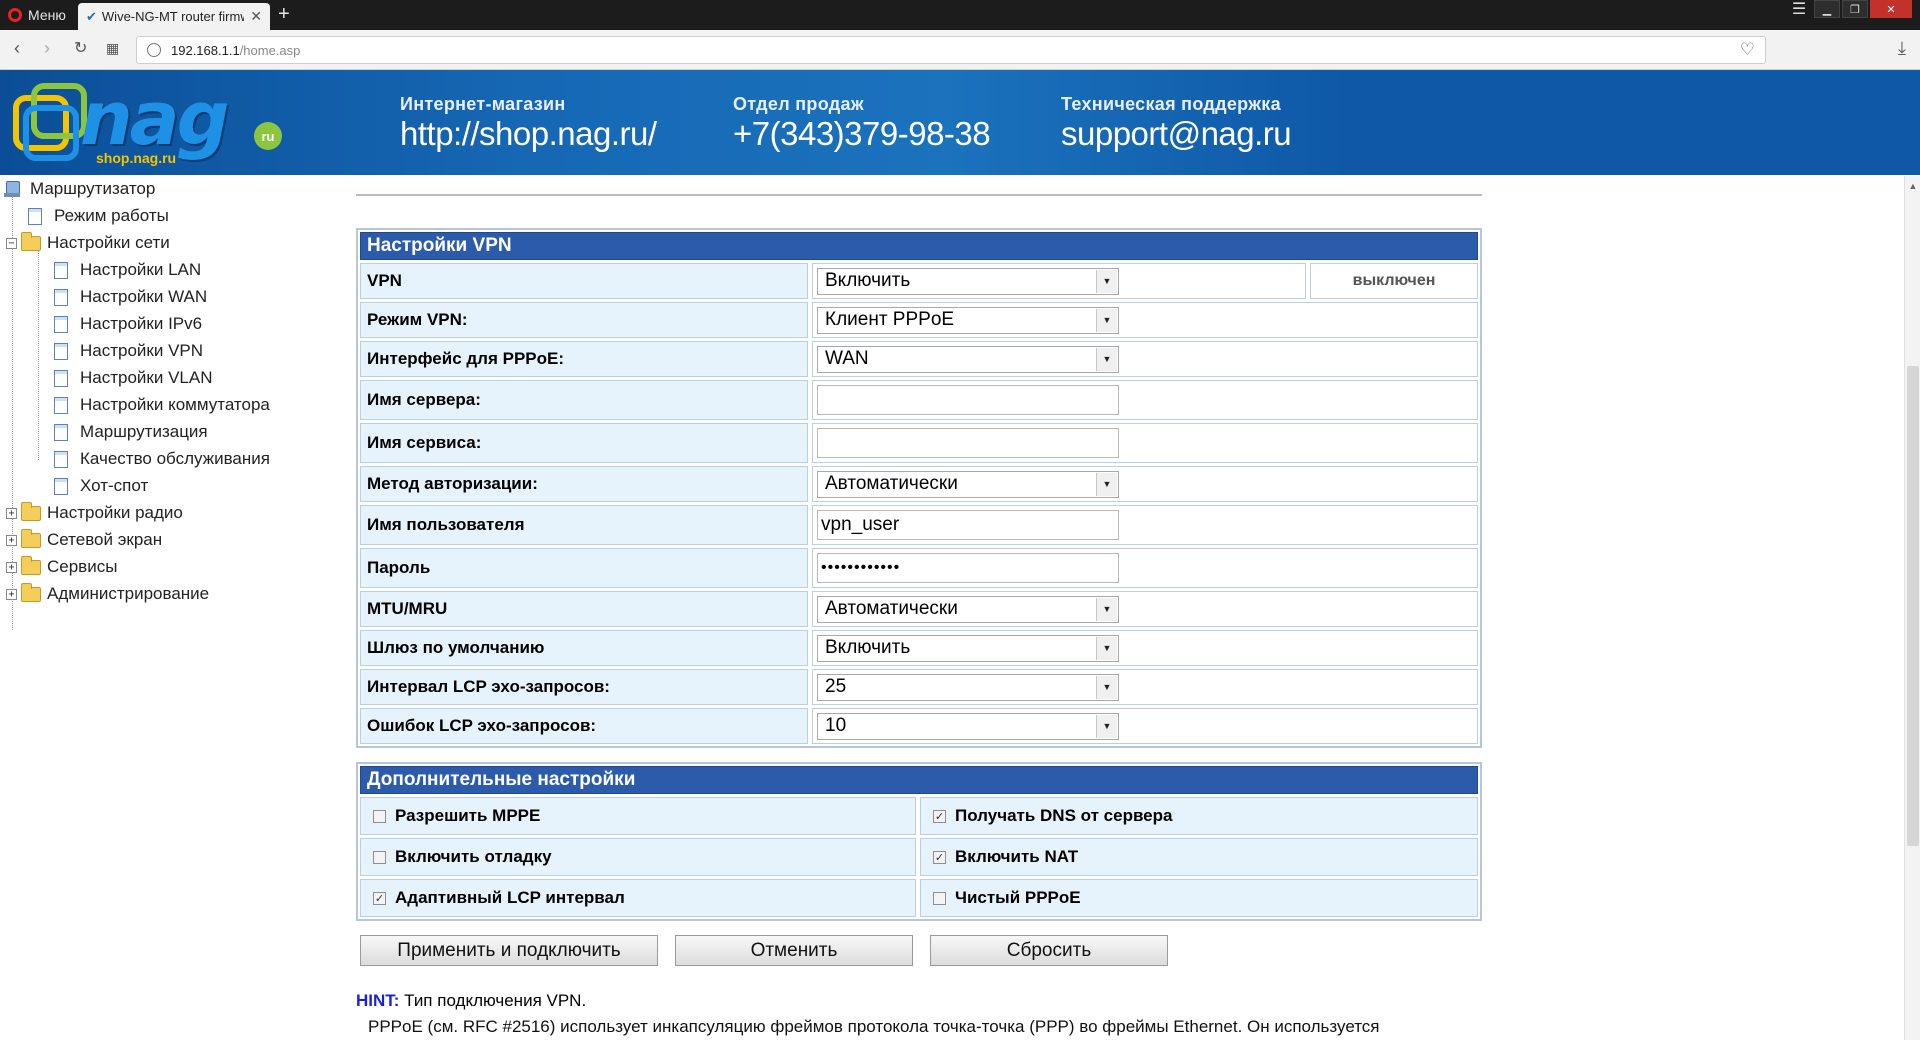 The height and width of the screenshot is (1040, 1920). Describe the element at coordinates (1799, 9) in the screenshot. I see `tab-menu-icon: ☰` at that location.